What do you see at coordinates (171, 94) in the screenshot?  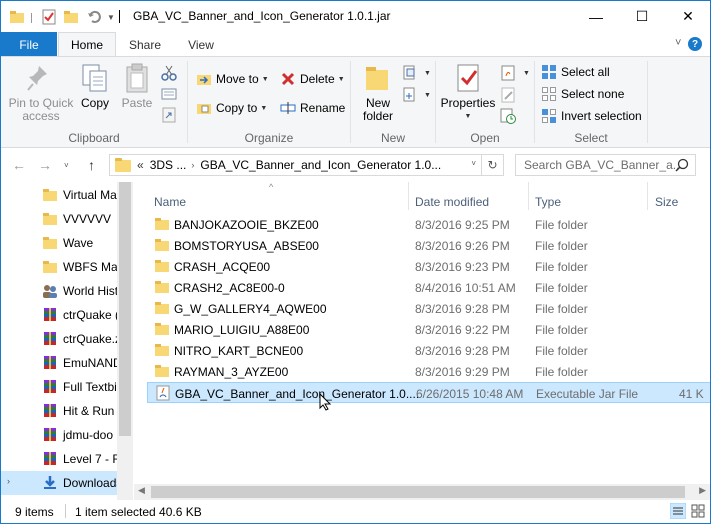 I see `copy-path-button` at bounding box center [171, 94].